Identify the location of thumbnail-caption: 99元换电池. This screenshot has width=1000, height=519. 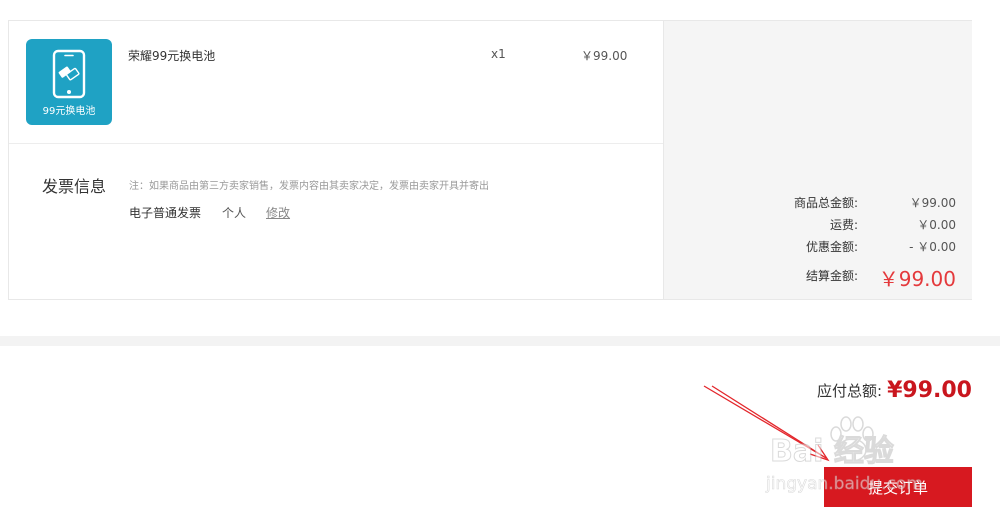
(69, 111).